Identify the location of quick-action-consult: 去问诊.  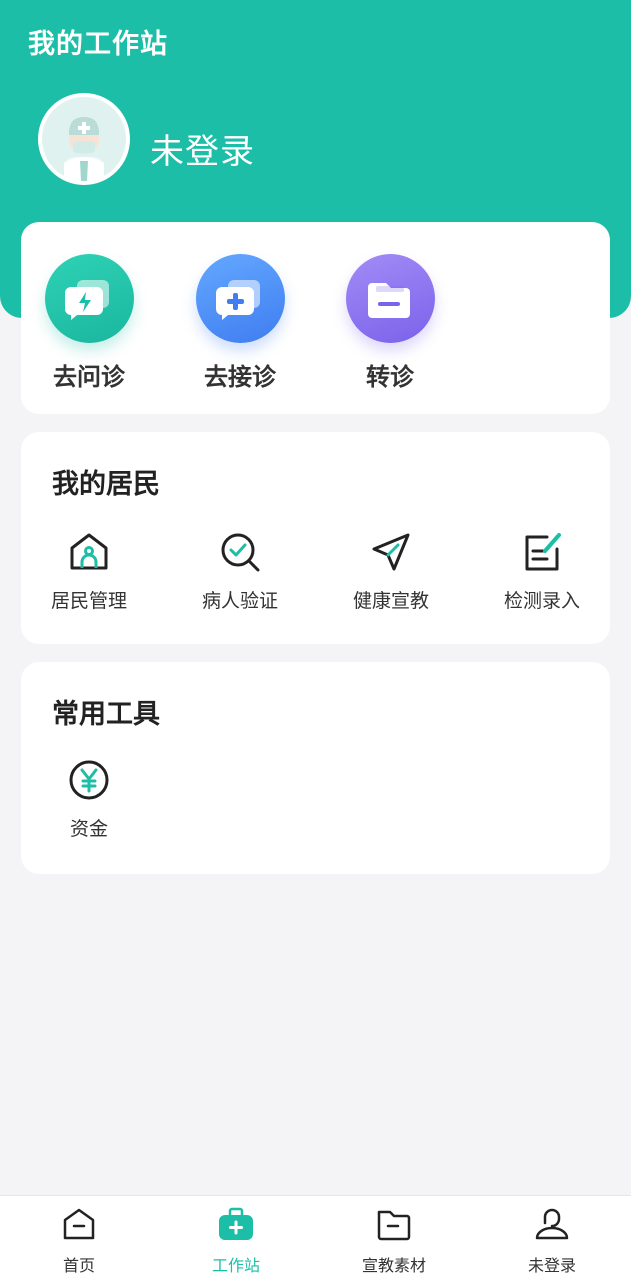
(89, 323).